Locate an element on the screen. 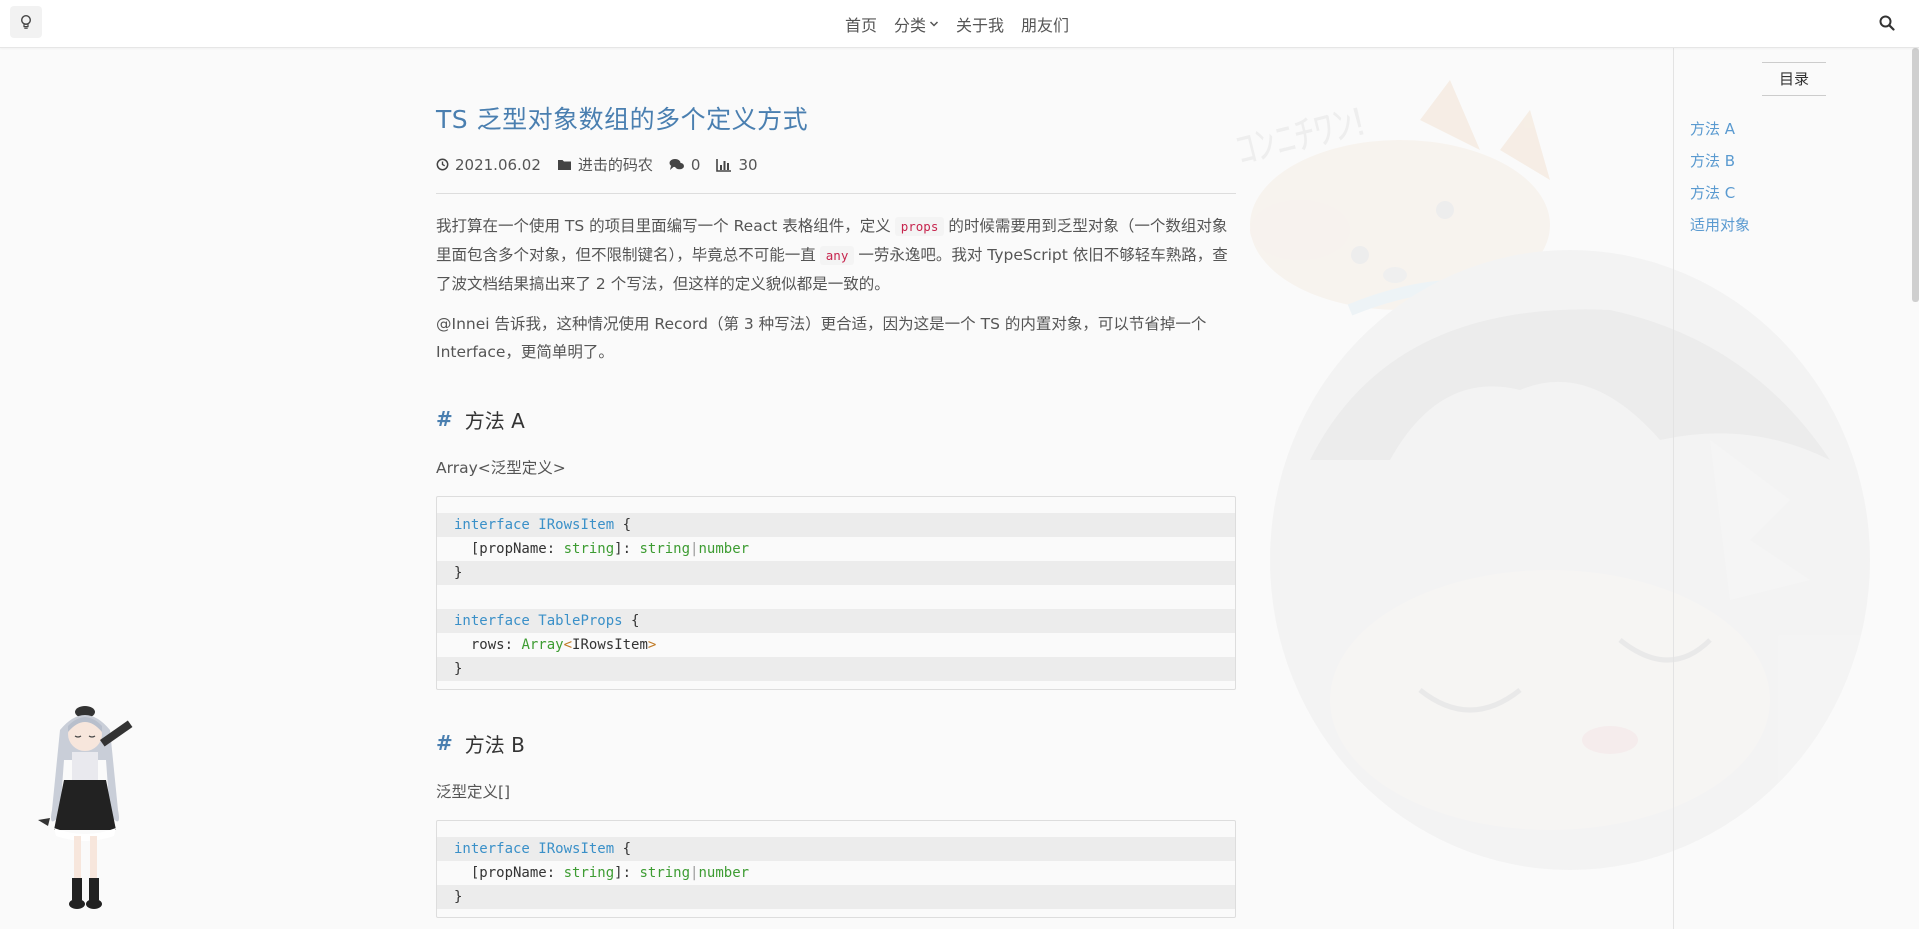 The width and height of the screenshot is (1919, 929). toc-item-method-a: 方法 A is located at coordinates (1720, 129).